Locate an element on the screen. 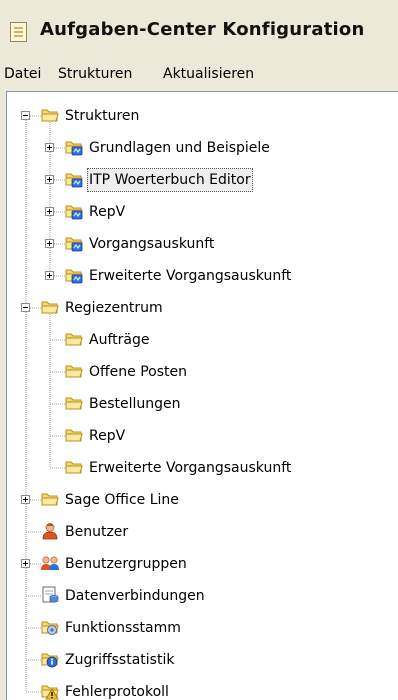 This screenshot has width=398, height=700. tree-node-label: ITP Woerterbuch Editor is located at coordinates (170, 180).